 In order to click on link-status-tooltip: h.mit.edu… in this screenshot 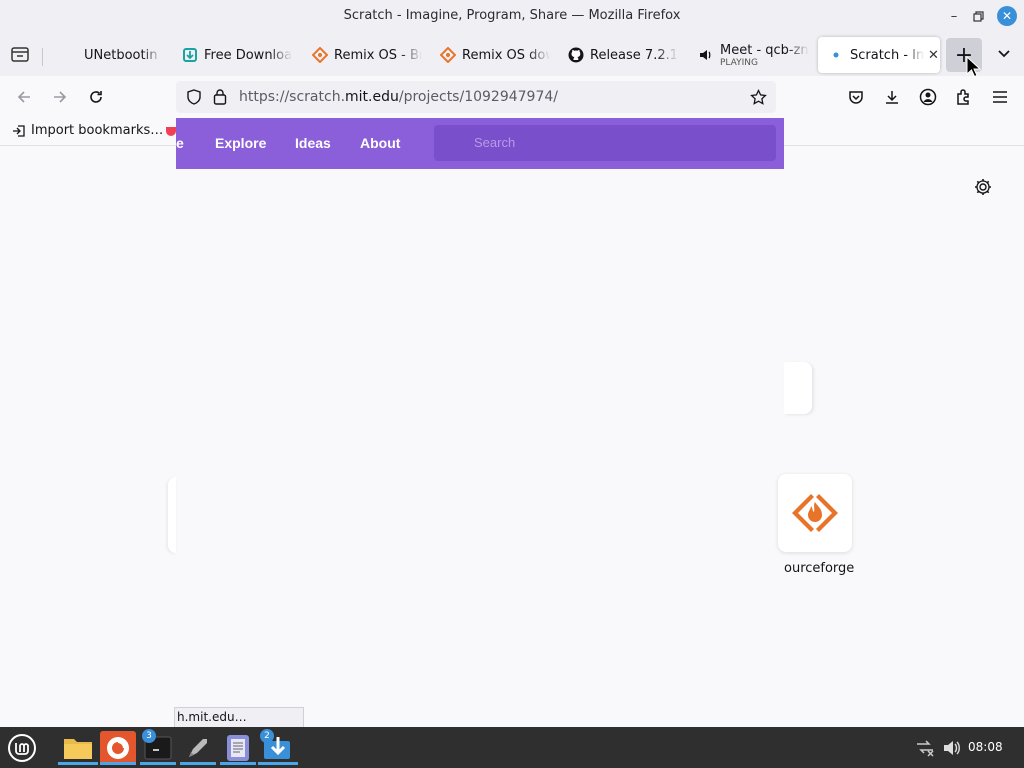, I will do `click(239, 717)`.